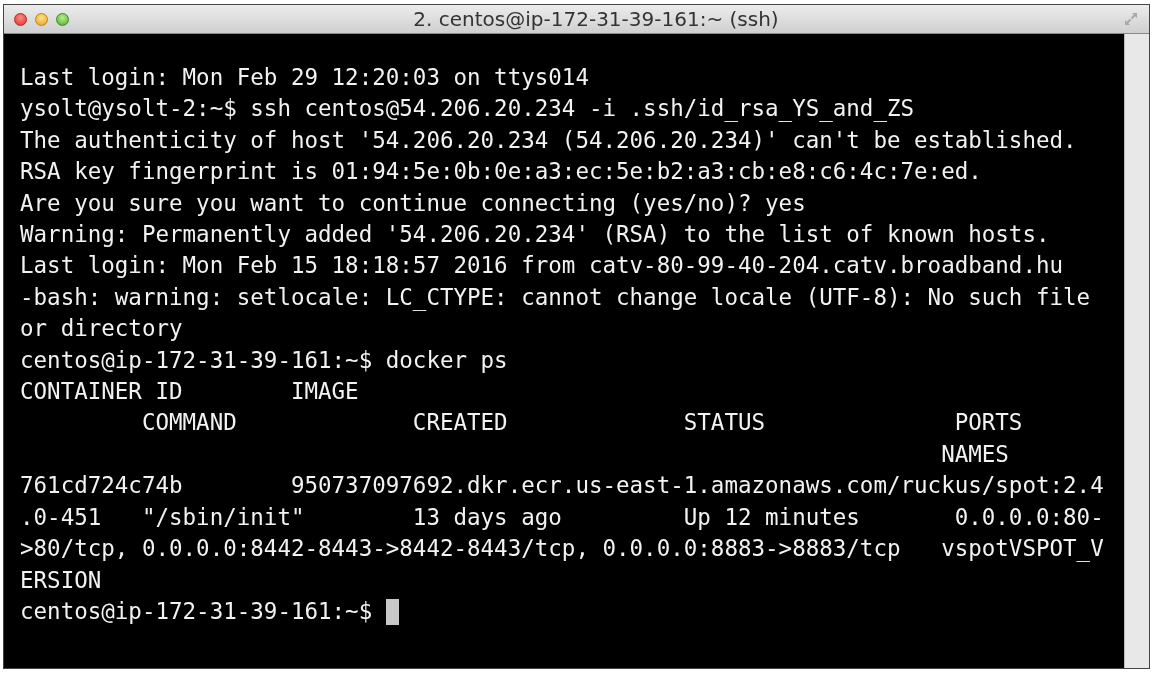 The width and height of the screenshot is (1160, 677). Describe the element at coordinates (62, 19) in the screenshot. I see `zoom-button` at that location.